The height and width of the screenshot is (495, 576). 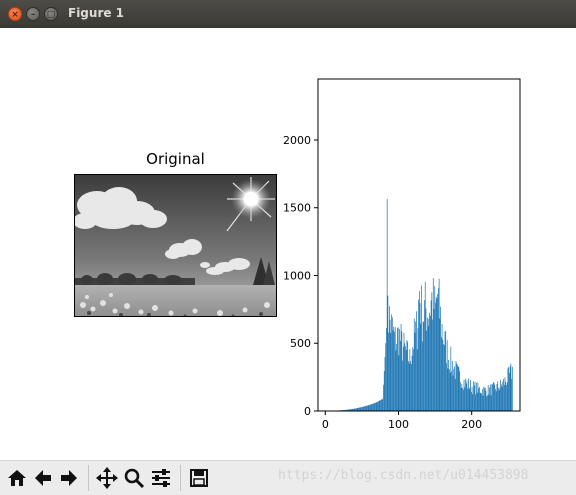 I want to click on pan-icon, so click(x=107, y=478).